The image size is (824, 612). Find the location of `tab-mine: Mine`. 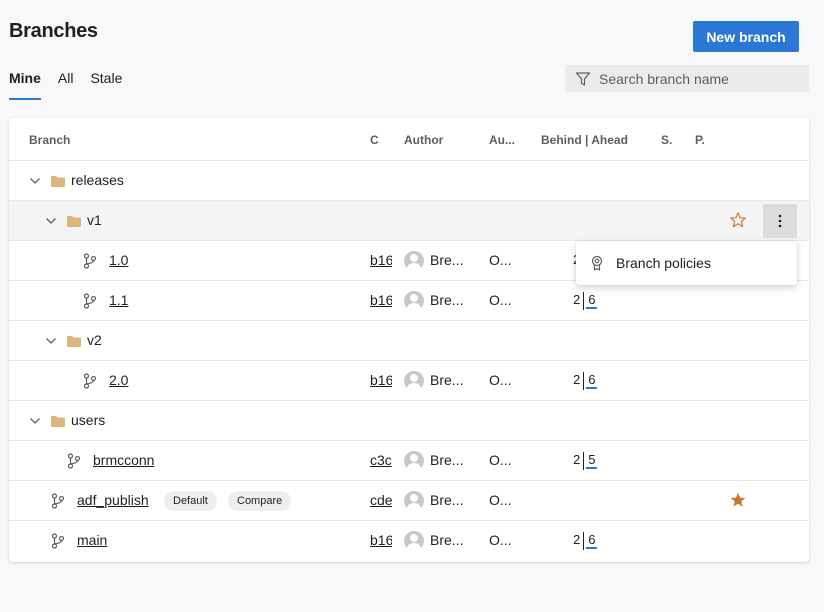

tab-mine: Mine is located at coordinates (25, 85).